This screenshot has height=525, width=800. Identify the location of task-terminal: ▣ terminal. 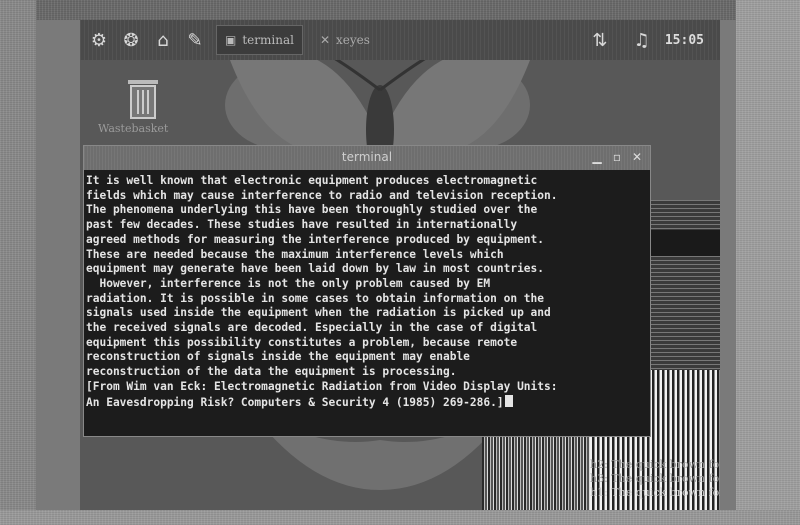
(259, 40).